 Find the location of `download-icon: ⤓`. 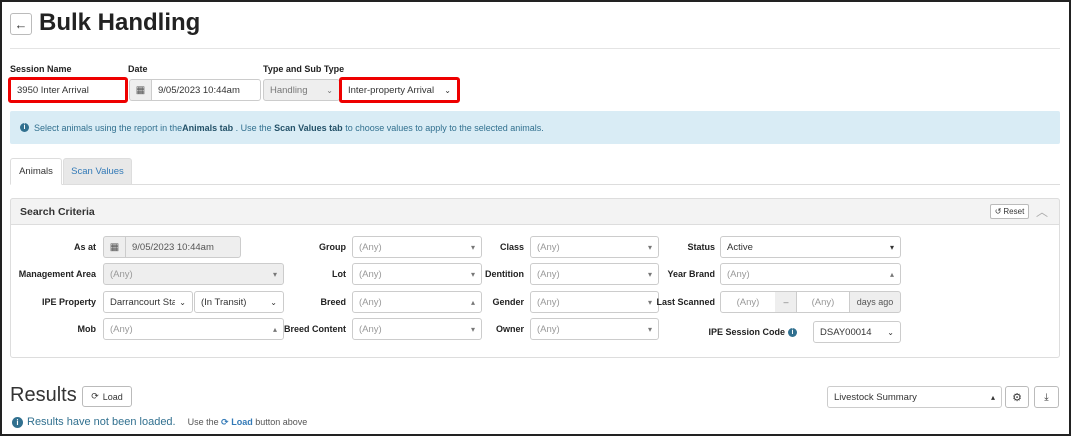

download-icon: ⤓ is located at coordinates (1046, 397).